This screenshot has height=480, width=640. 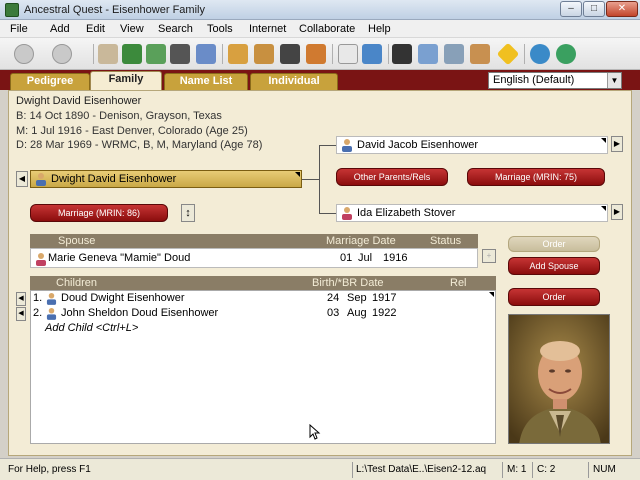 I want to click on tab-family: Family, so click(x=126, y=80).